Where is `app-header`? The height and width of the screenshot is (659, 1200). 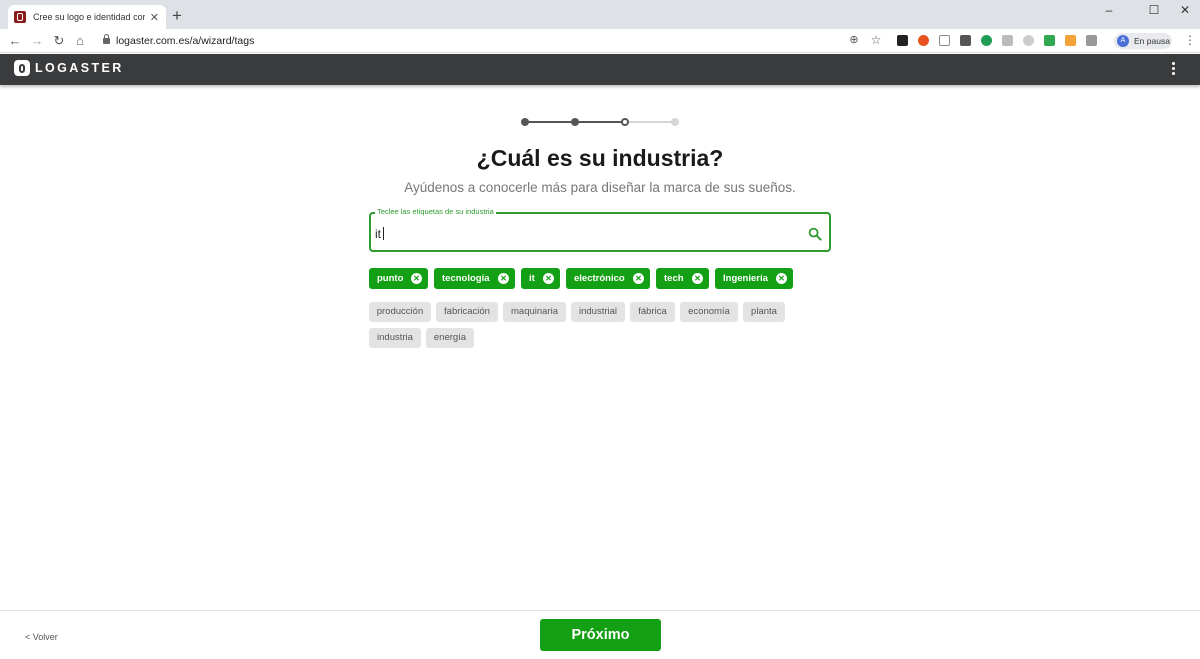
app-header is located at coordinates (600, 69).